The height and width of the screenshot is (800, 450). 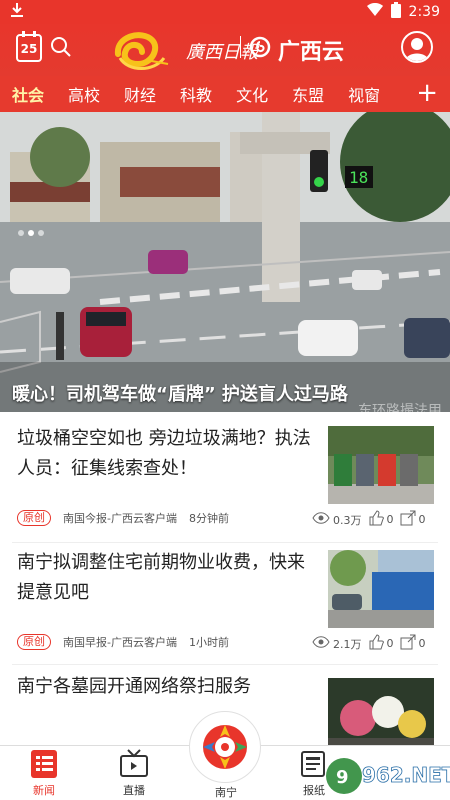 What do you see at coordinates (260, 47) in the screenshot?
I see `cloud-logo-icon` at bounding box center [260, 47].